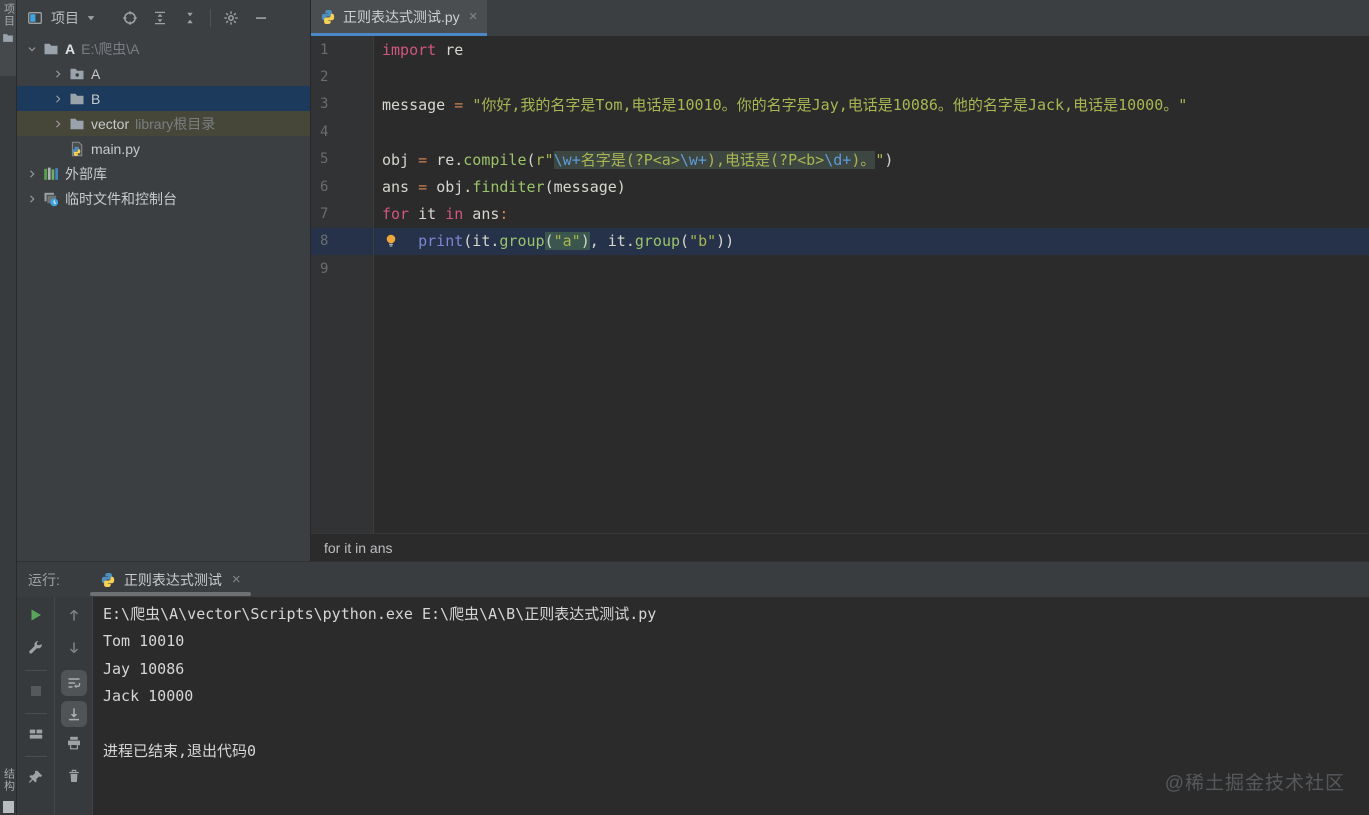 Image resolution: width=1369 pixels, height=815 pixels. What do you see at coordinates (324, 77) in the screenshot?
I see `line-number: 2` at bounding box center [324, 77].